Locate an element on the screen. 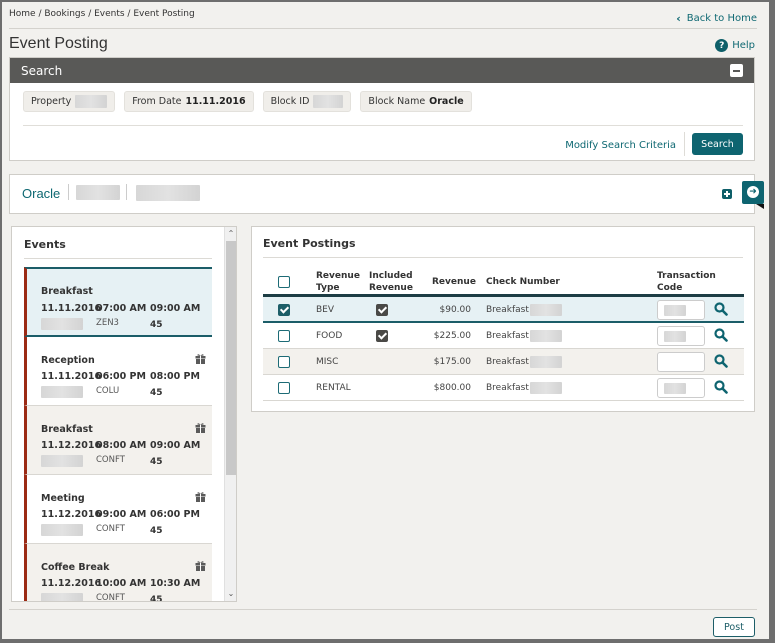  event-card: Meeting 11.12.2016 09:00 AM 06:00 PM CONFT 45 is located at coordinates (118, 509).